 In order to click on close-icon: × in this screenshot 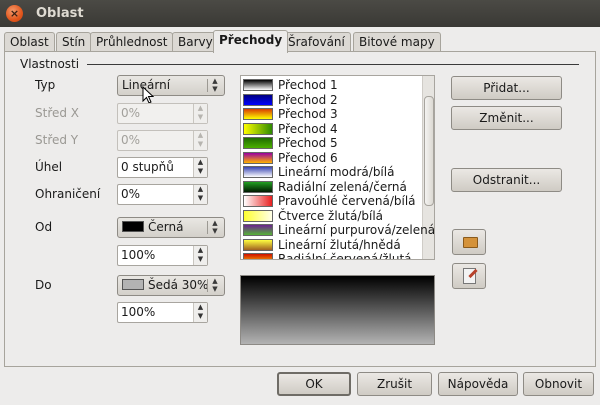, I will do `click(14, 13)`.